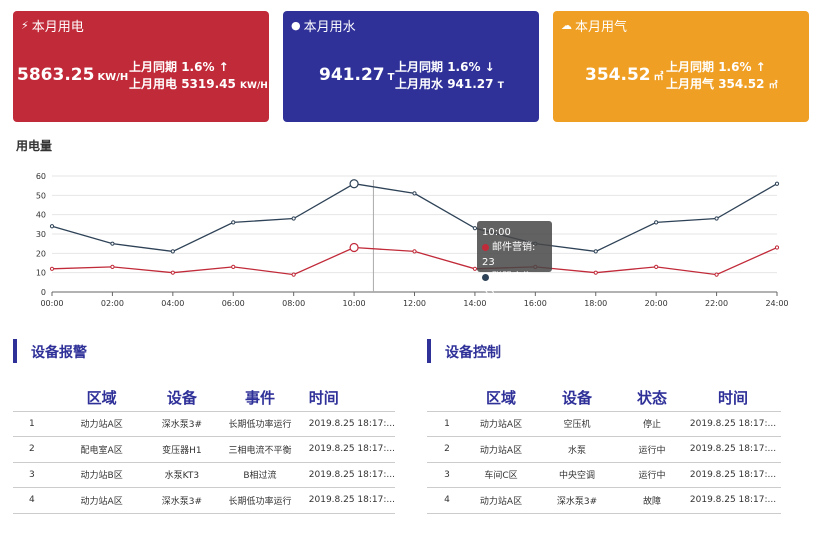 This screenshot has width=820, height=560. What do you see at coordinates (32, 449) in the screenshot?
I see `row-index: 2` at bounding box center [32, 449].